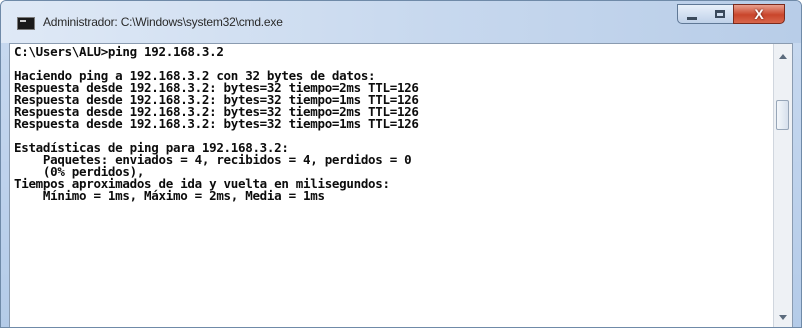 This screenshot has height=328, width=802. What do you see at coordinates (169, 195) in the screenshot?
I see `console-line: Mínimo = 1ms, Máximo = 2ms, Media = 1ms` at bounding box center [169, 195].